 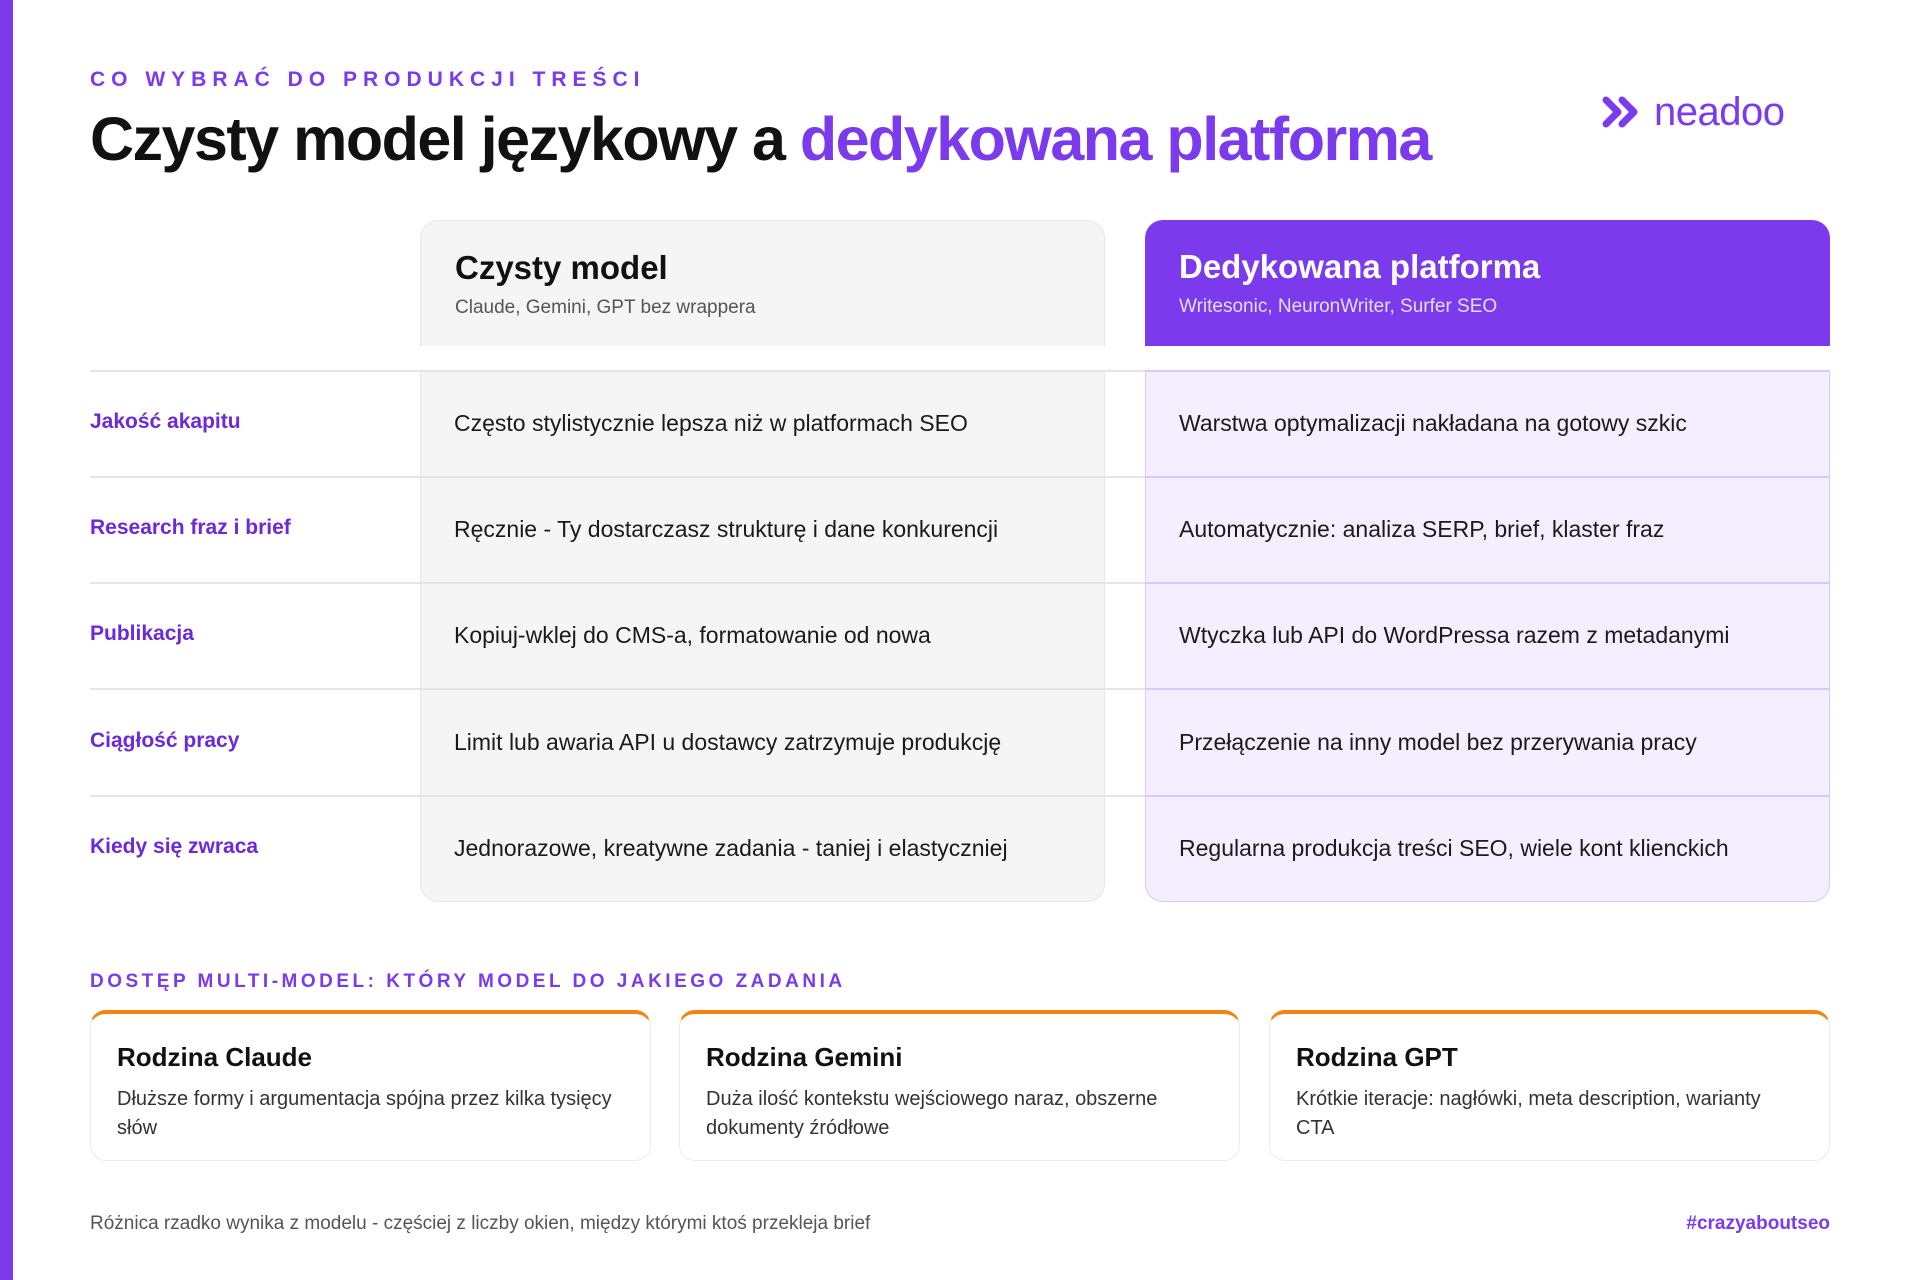 I want to click on double-chevron-icon, so click(x=1620, y=112).